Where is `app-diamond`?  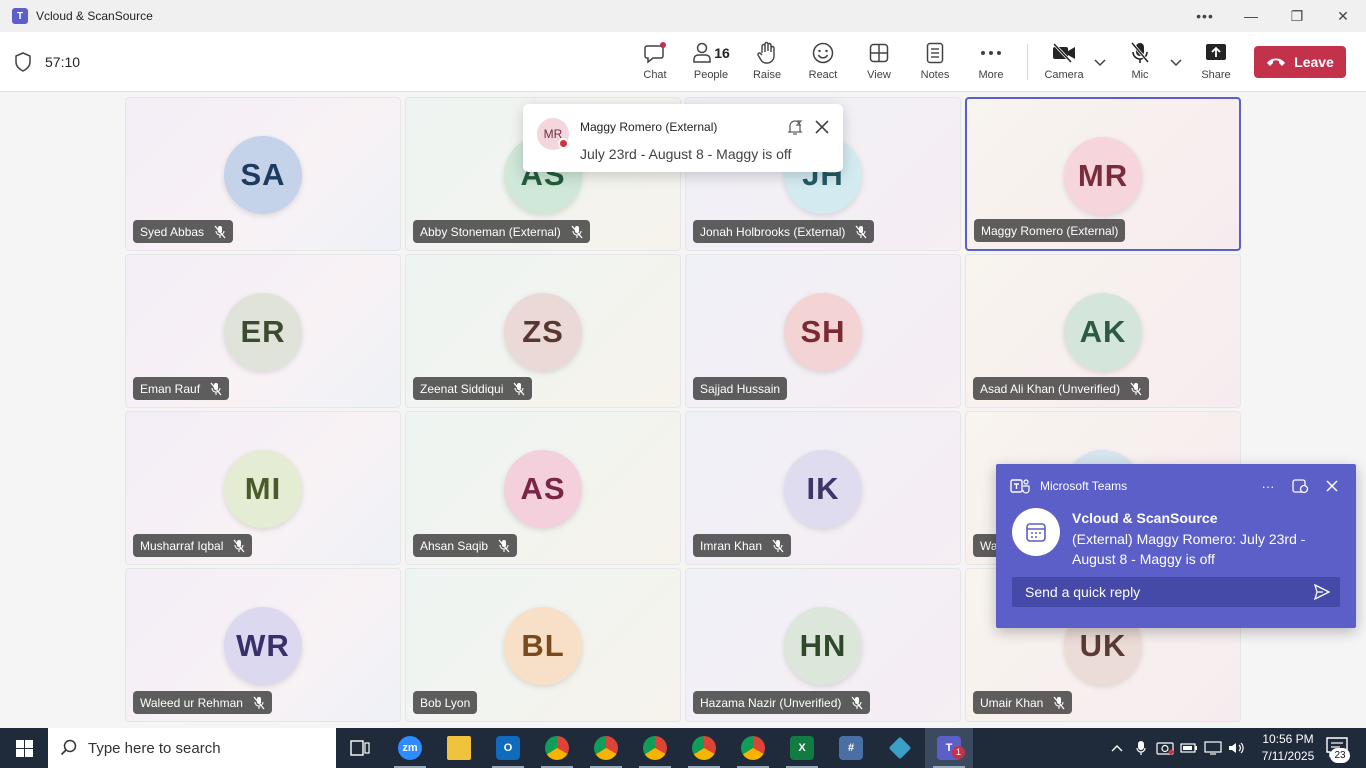 app-diamond is located at coordinates (900, 748).